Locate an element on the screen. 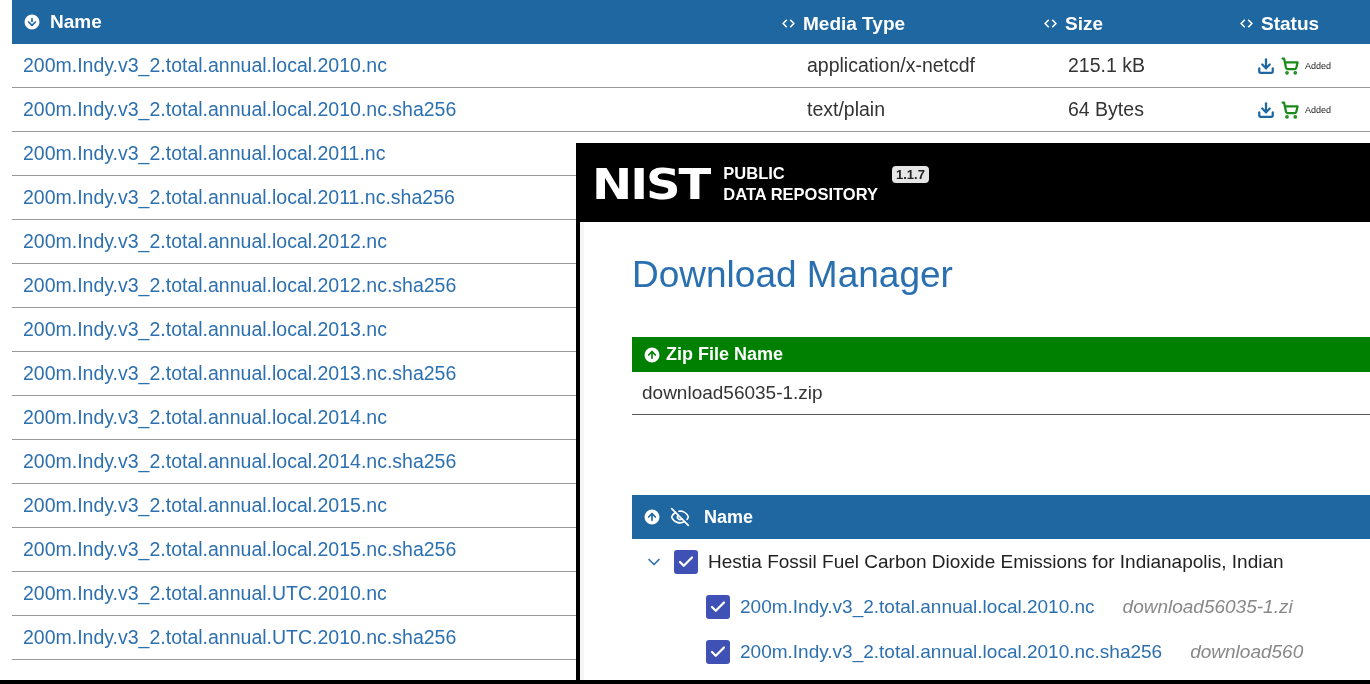 This screenshot has width=1370, height=684. file-size: 64 Bytes is located at coordinates (1106, 109).